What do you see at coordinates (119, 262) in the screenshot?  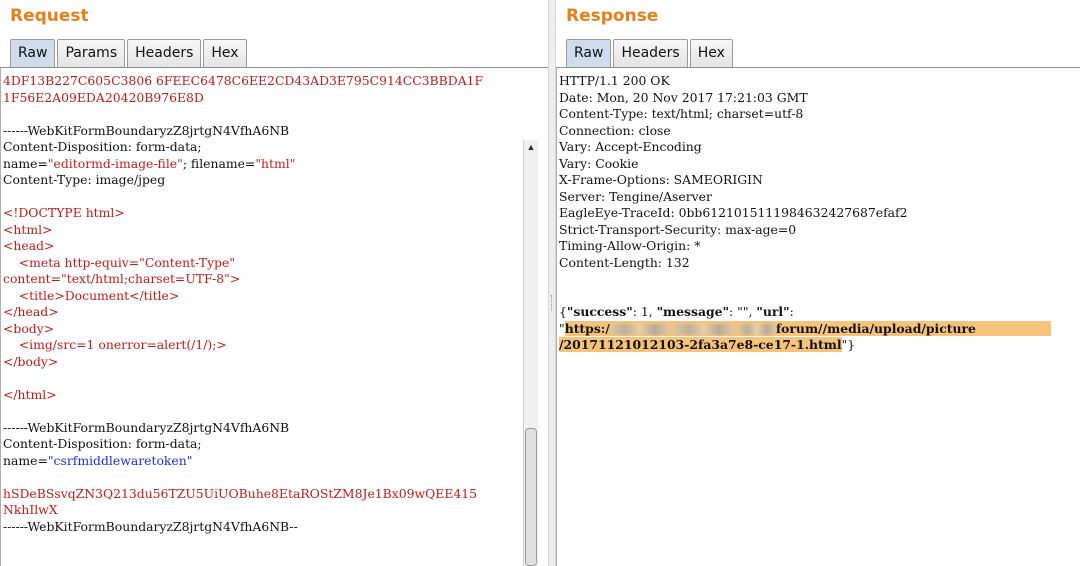 I see `request-line: <meta http-equiv="Content-Type"` at bounding box center [119, 262].